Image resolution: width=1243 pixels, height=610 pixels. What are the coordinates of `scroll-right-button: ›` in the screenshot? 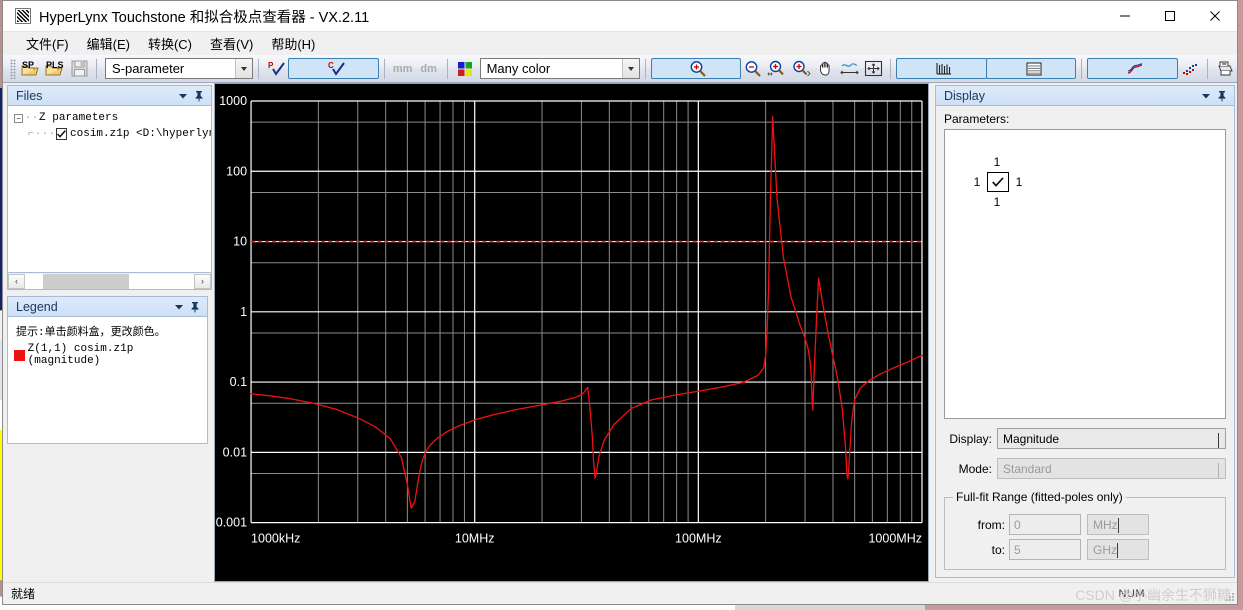 It's located at (202, 281).